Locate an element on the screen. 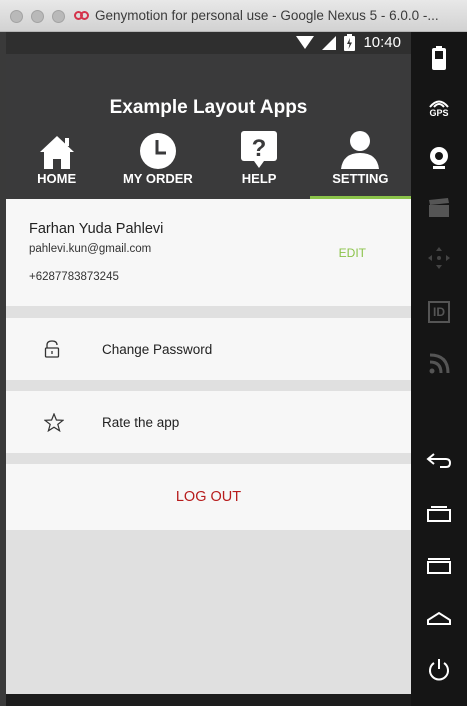 This screenshot has height=706, width=467. change-password-label: Change Password is located at coordinates (157, 349).